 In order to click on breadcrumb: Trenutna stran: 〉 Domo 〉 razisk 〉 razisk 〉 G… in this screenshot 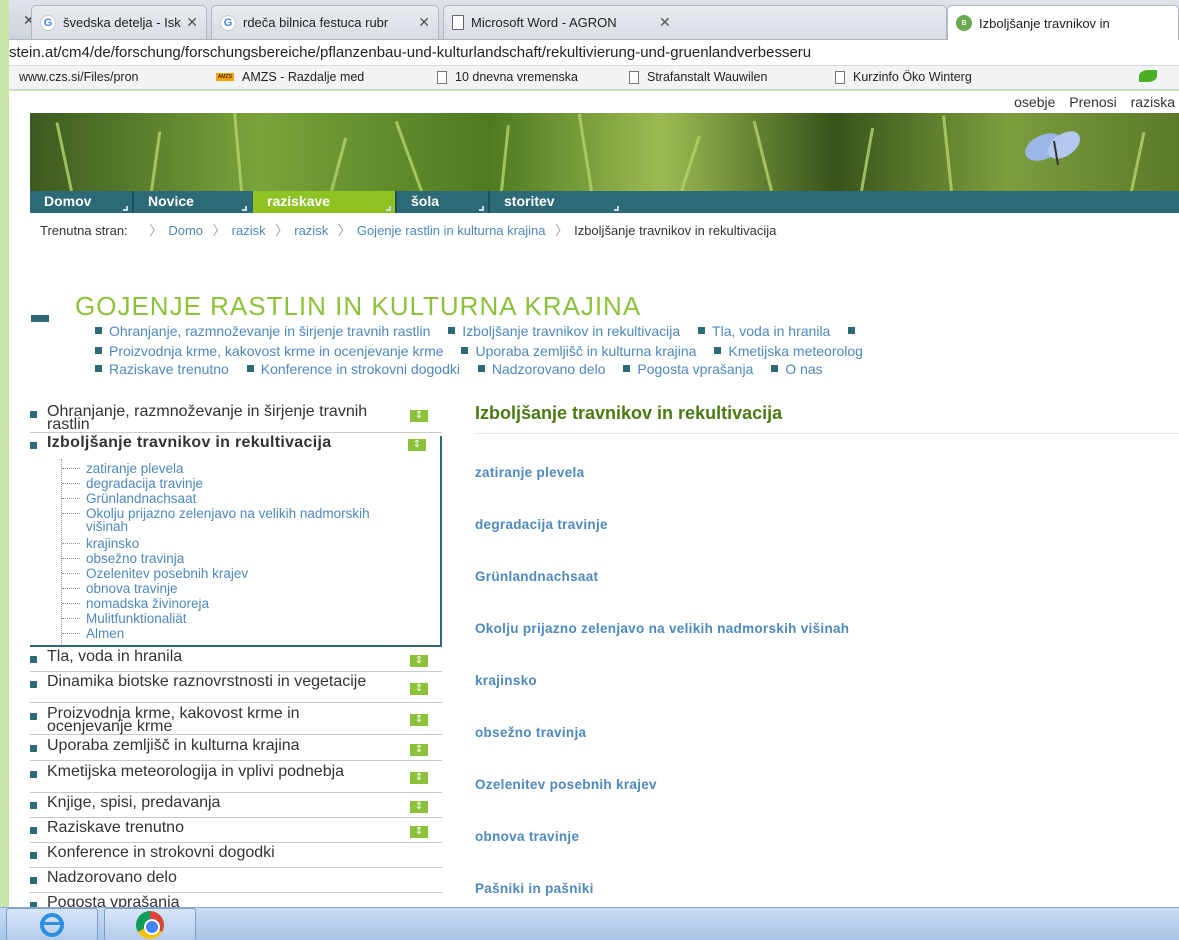, I will do `click(408, 230)`.